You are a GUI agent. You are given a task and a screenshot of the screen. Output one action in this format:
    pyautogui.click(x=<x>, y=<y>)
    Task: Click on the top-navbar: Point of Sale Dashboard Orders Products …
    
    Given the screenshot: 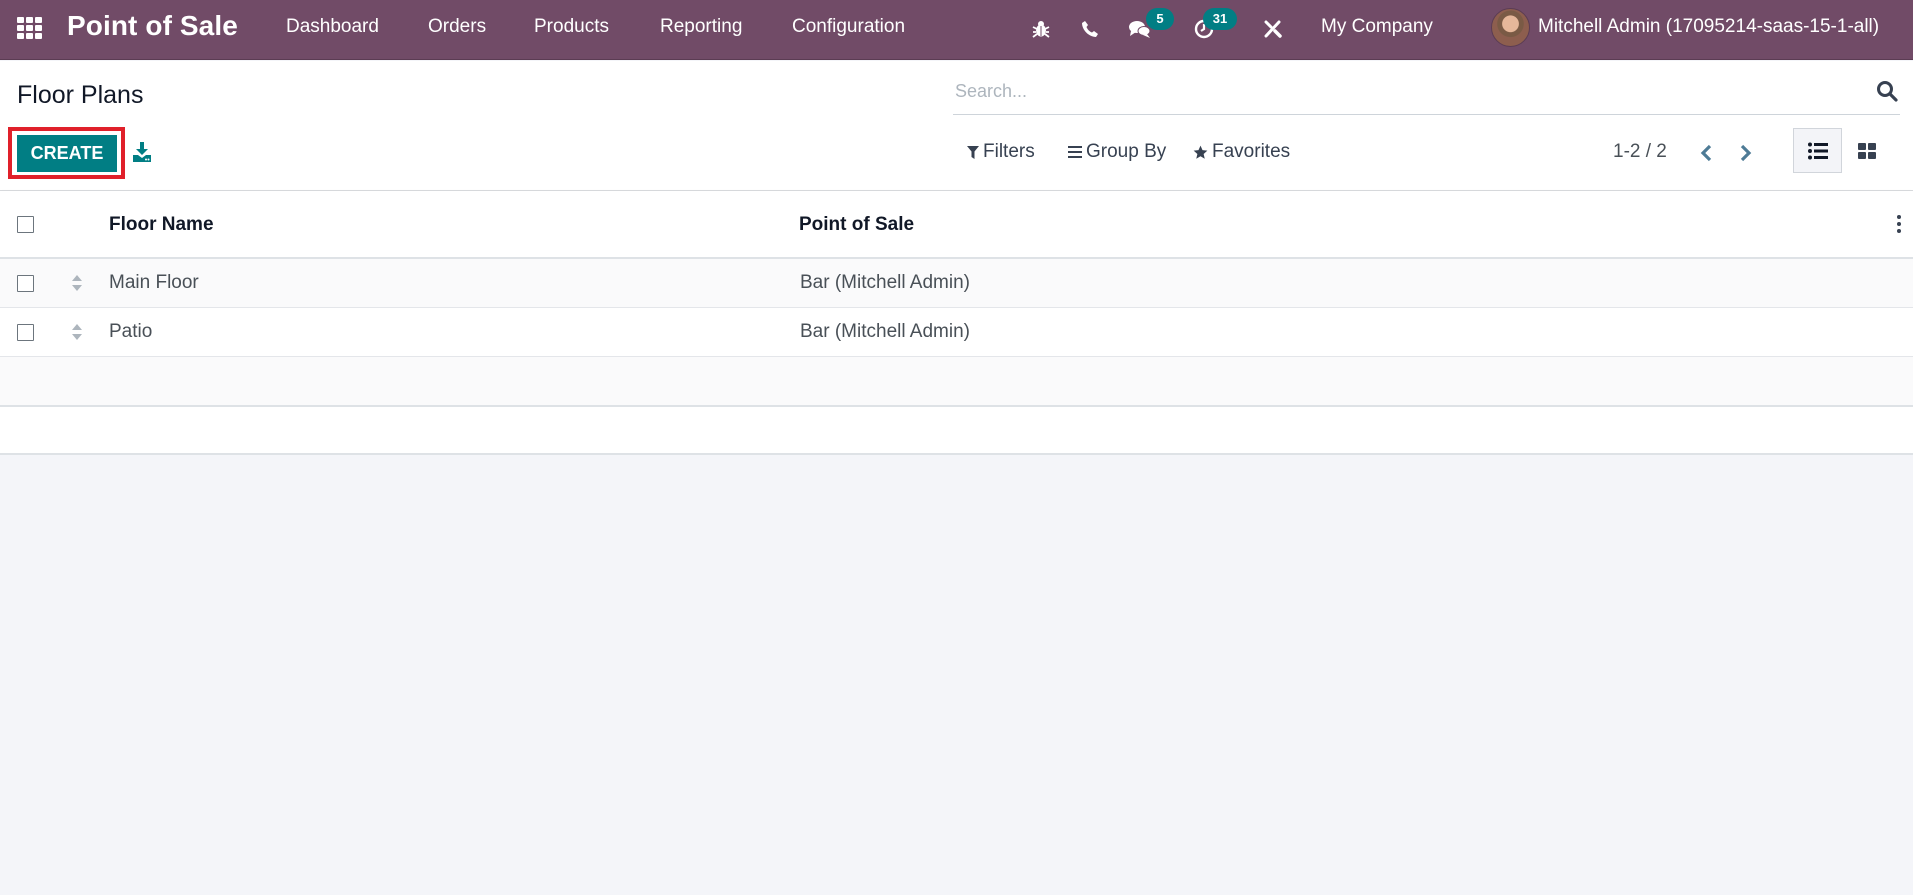 What is the action you would take?
    pyautogui.click(x=956, y=30)
    